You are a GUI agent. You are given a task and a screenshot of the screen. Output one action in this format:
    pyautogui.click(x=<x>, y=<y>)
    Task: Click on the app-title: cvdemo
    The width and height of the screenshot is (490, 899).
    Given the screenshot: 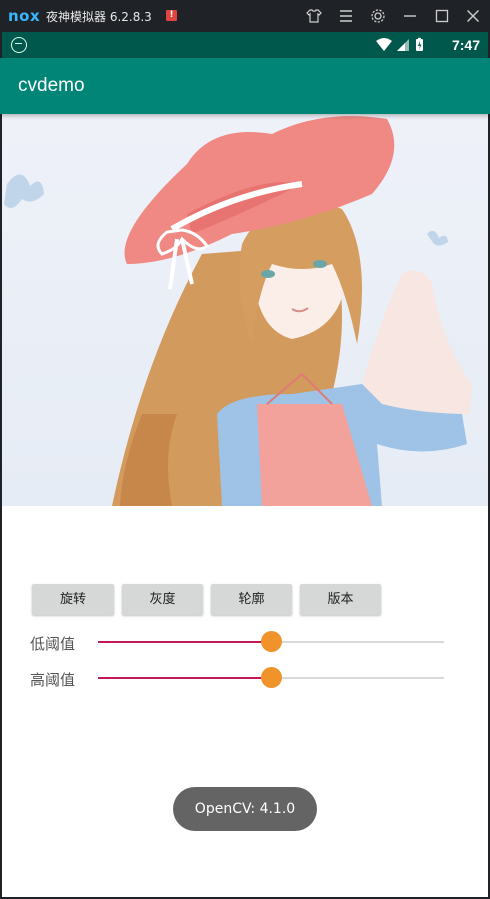 What is the action you would take?
    pyautogui.click(x=51, y=85)
    